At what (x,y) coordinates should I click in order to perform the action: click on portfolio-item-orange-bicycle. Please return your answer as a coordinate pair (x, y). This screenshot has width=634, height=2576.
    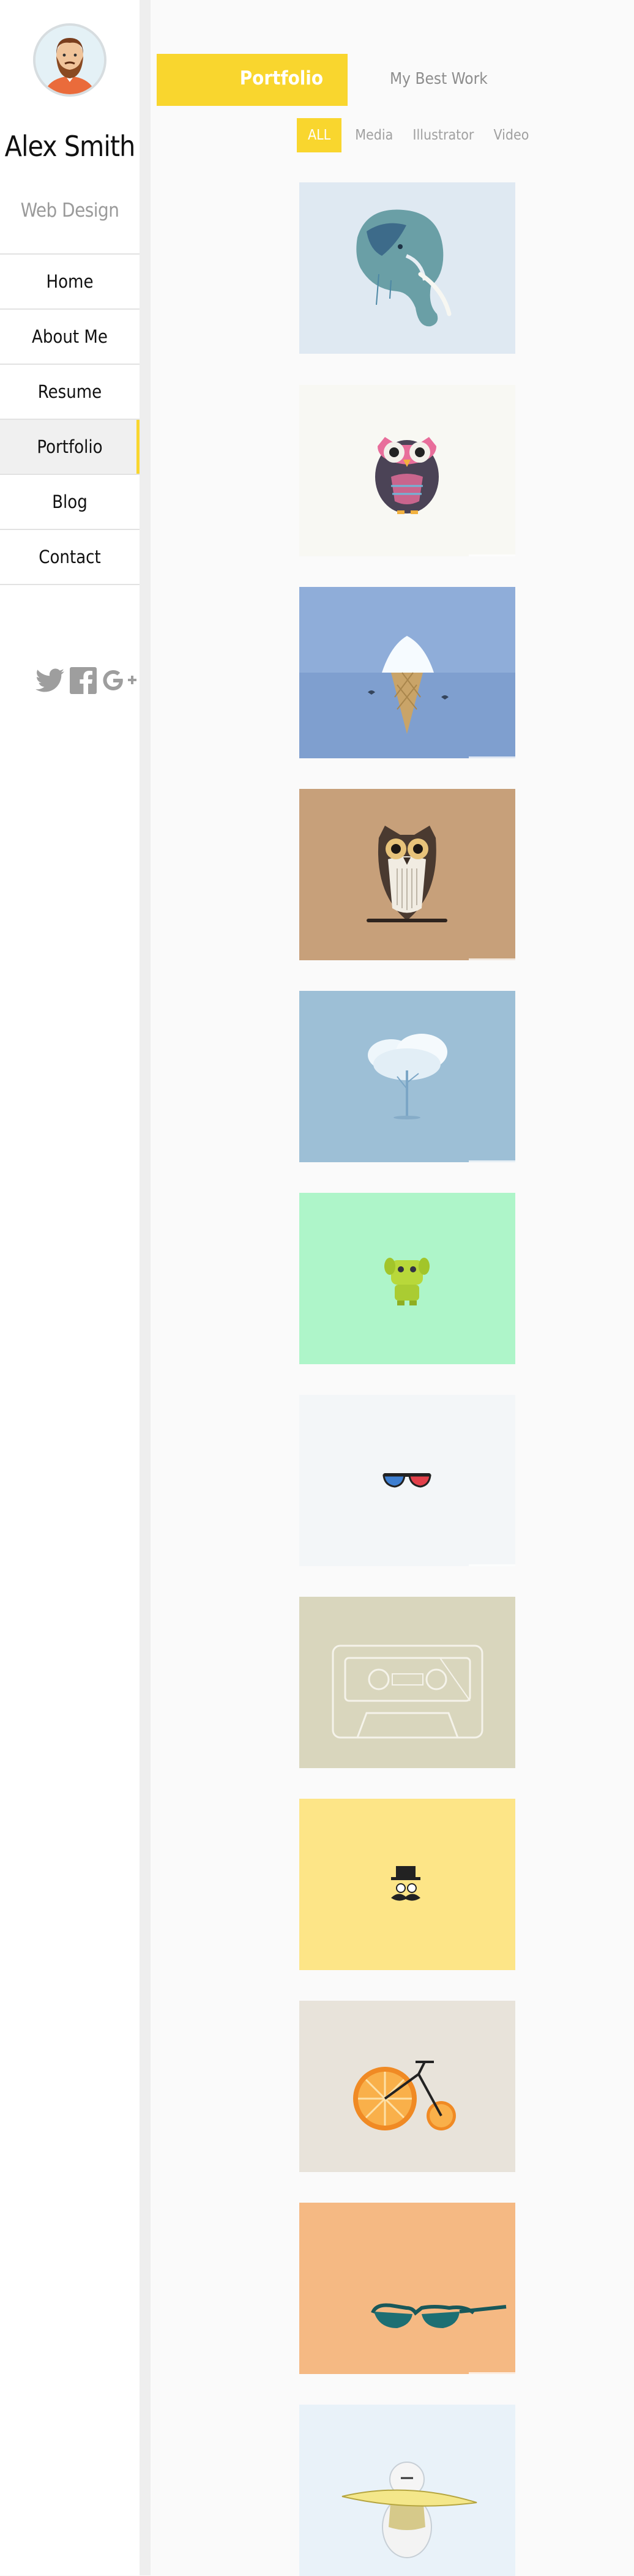
    Looking at the image, I should click on (407, 2086).